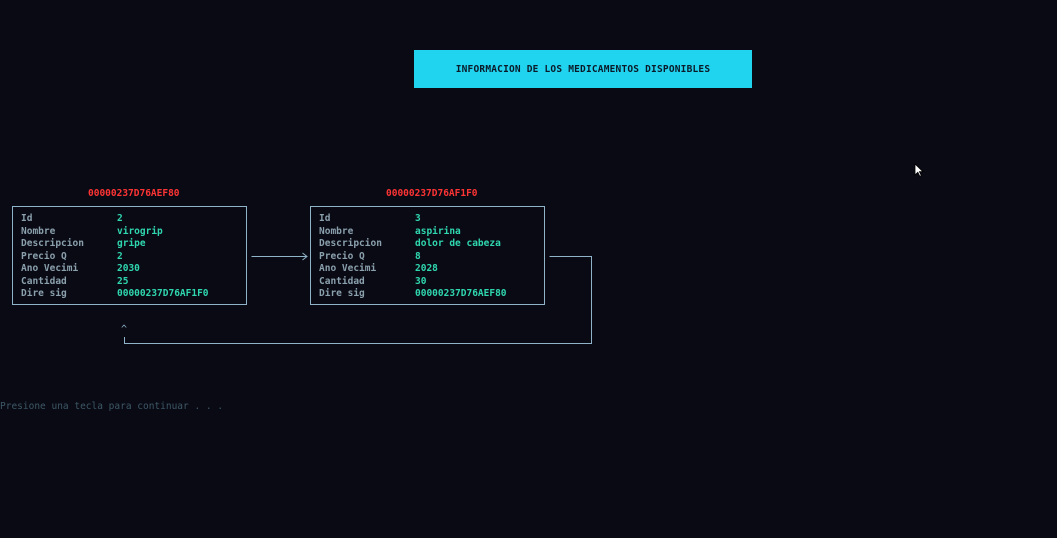  I want to click on mouse-cursor-icon, so click(919, 171).